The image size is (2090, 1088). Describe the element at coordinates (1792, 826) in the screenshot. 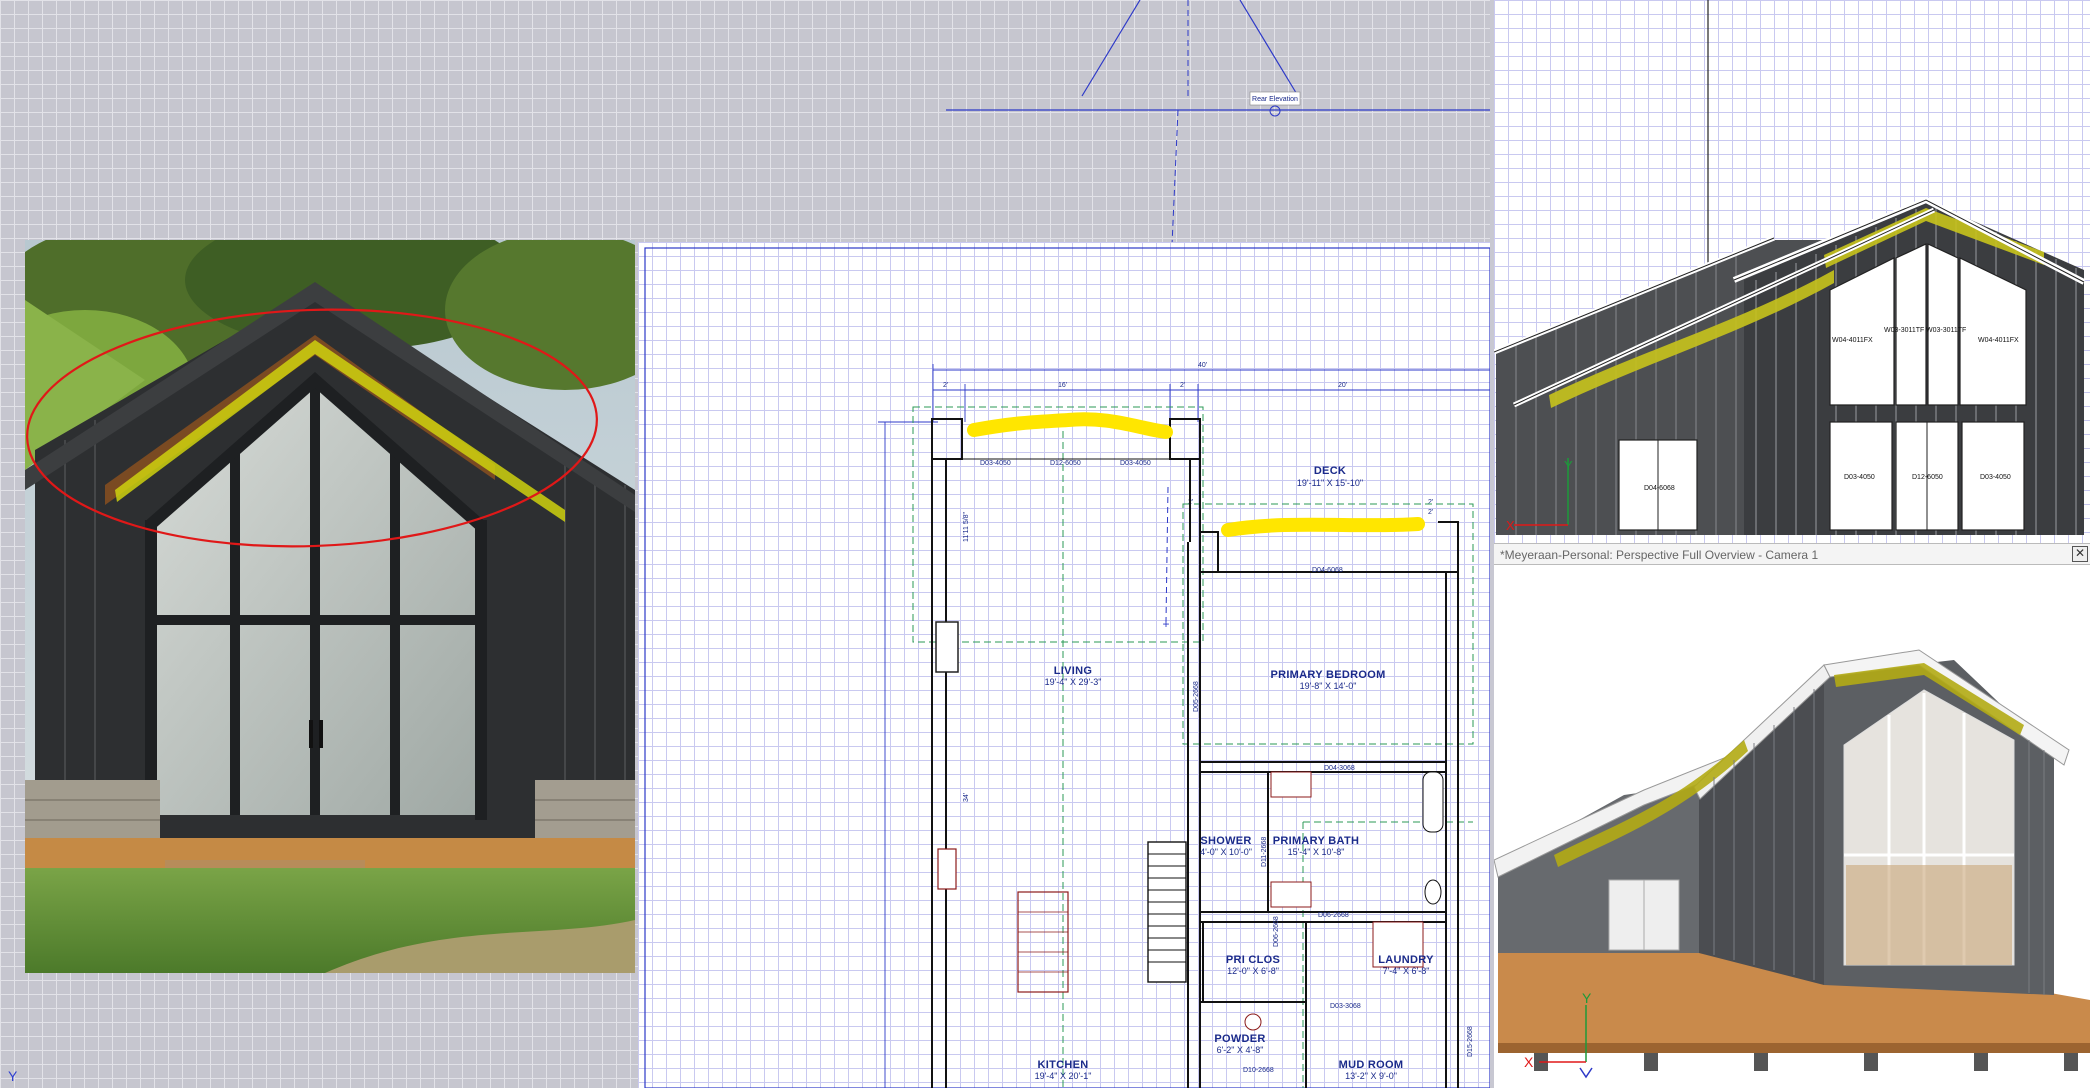

I see `camera-3d-view: Y X` at that location.